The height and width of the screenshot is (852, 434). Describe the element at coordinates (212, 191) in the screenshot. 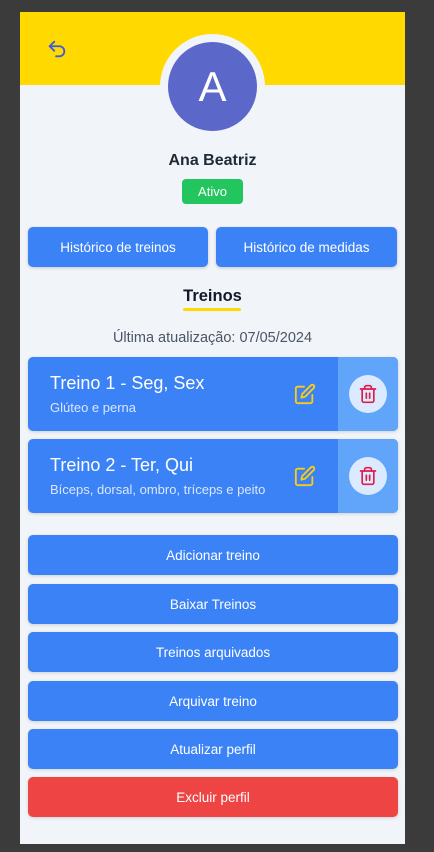

I see `status-badge: Ativo` at that location.